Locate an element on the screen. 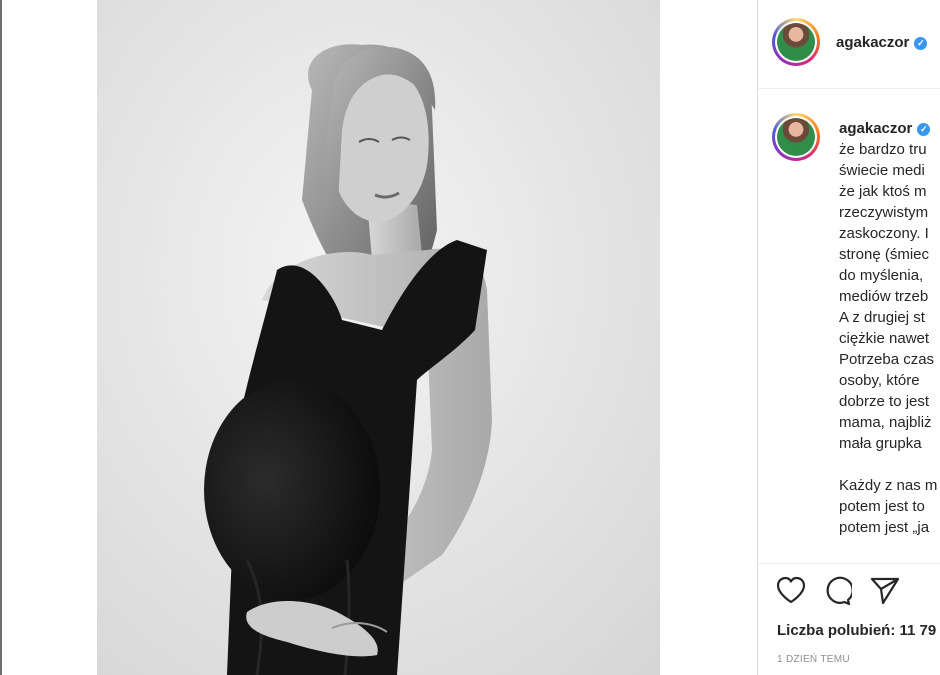  caption-line: że jak ktoś m is located at coordinates (883, 191).